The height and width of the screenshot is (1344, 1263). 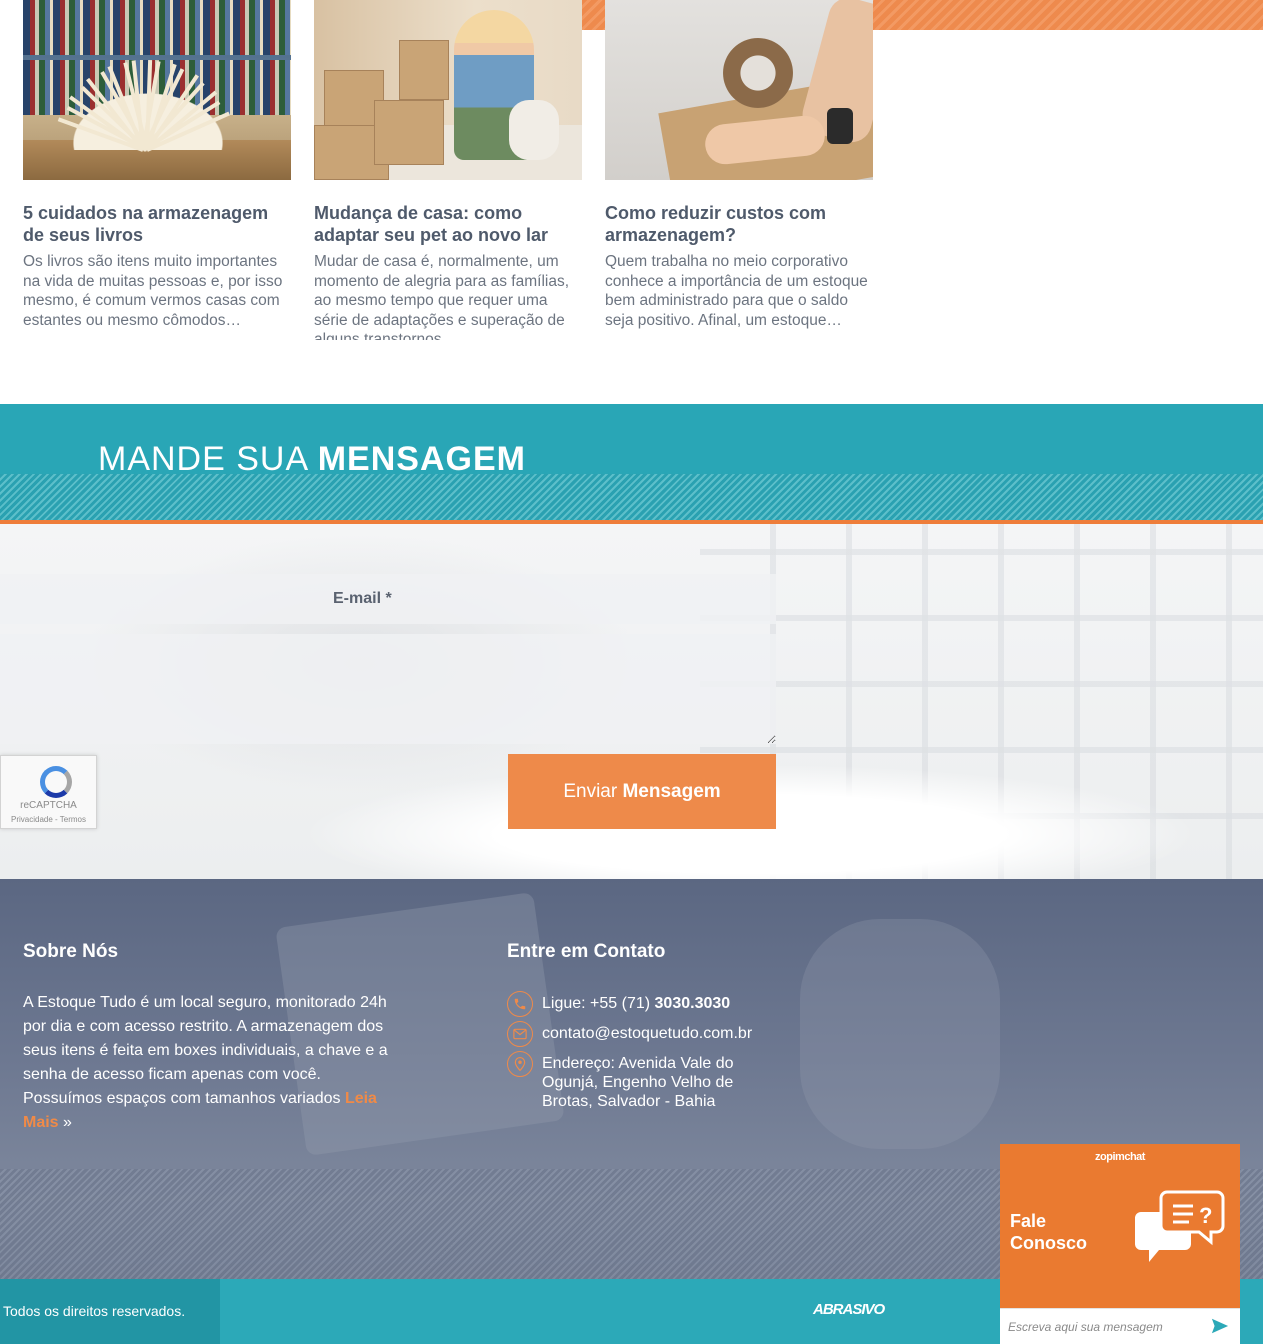 I want to click on recaptcha-links: Privacidade - Termos, so click(x=48, y=819).